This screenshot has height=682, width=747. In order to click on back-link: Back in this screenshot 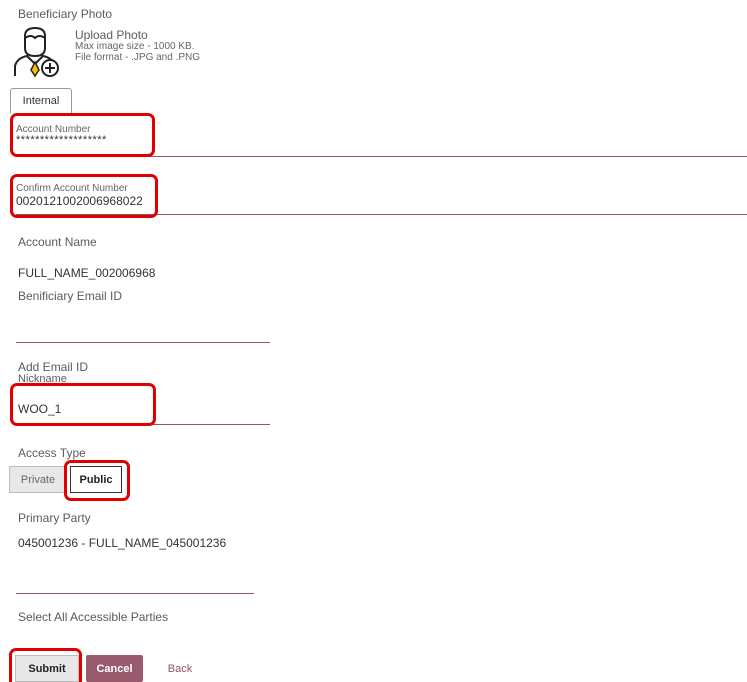, I will do `click(180, 668)`.